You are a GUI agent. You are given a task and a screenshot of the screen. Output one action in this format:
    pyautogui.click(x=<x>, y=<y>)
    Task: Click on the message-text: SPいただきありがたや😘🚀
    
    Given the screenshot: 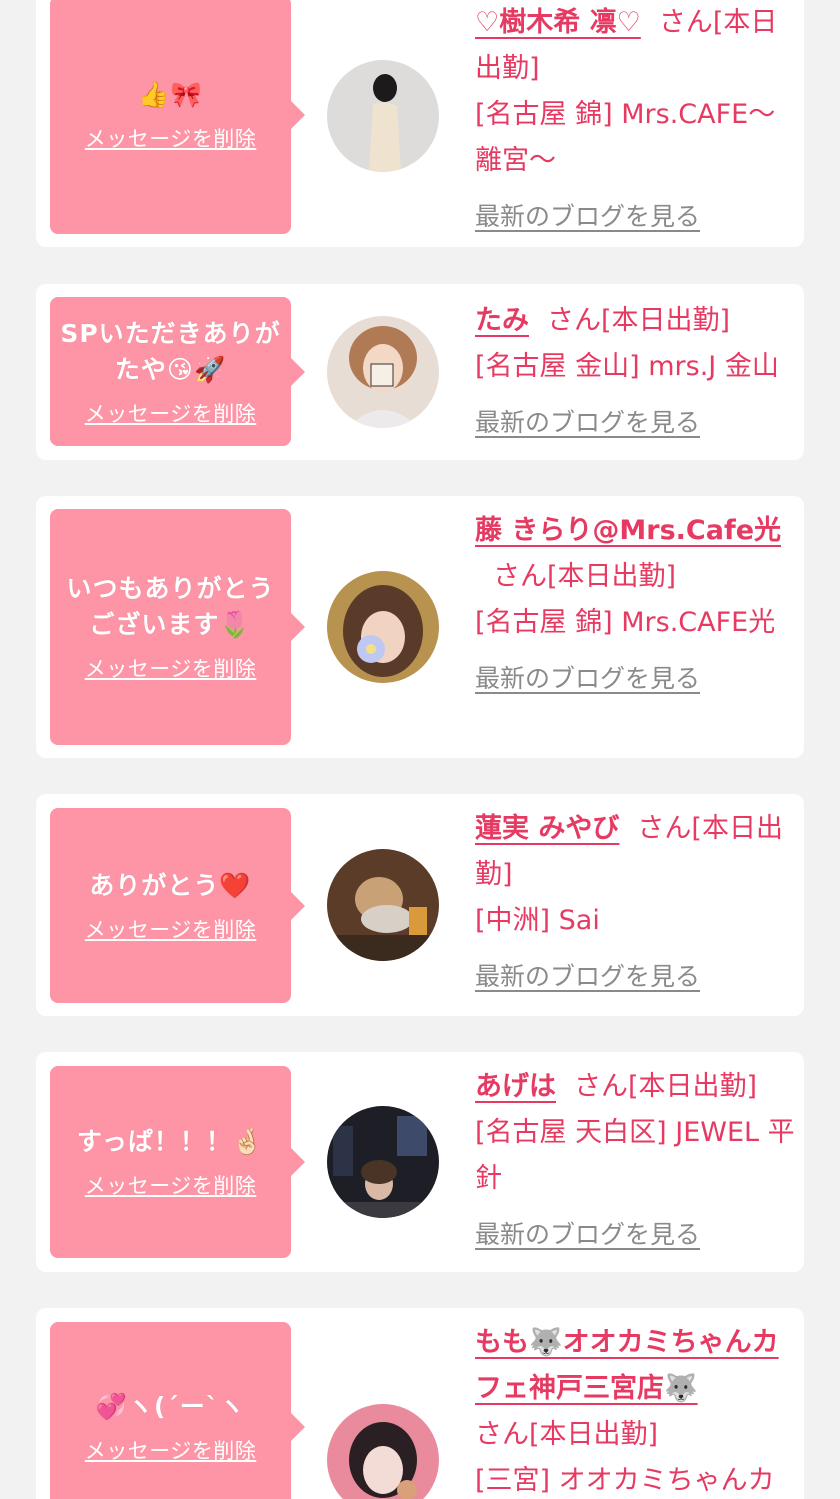 What is the action you would take?
    pyautogui.click(x=170, y=351)
    